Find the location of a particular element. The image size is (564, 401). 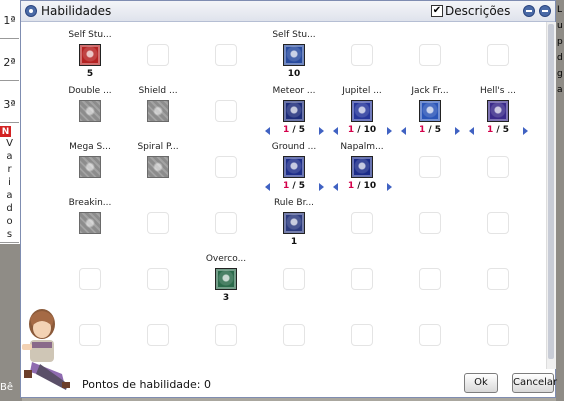

ok-button: Ok is located at coordinates (481, 383).